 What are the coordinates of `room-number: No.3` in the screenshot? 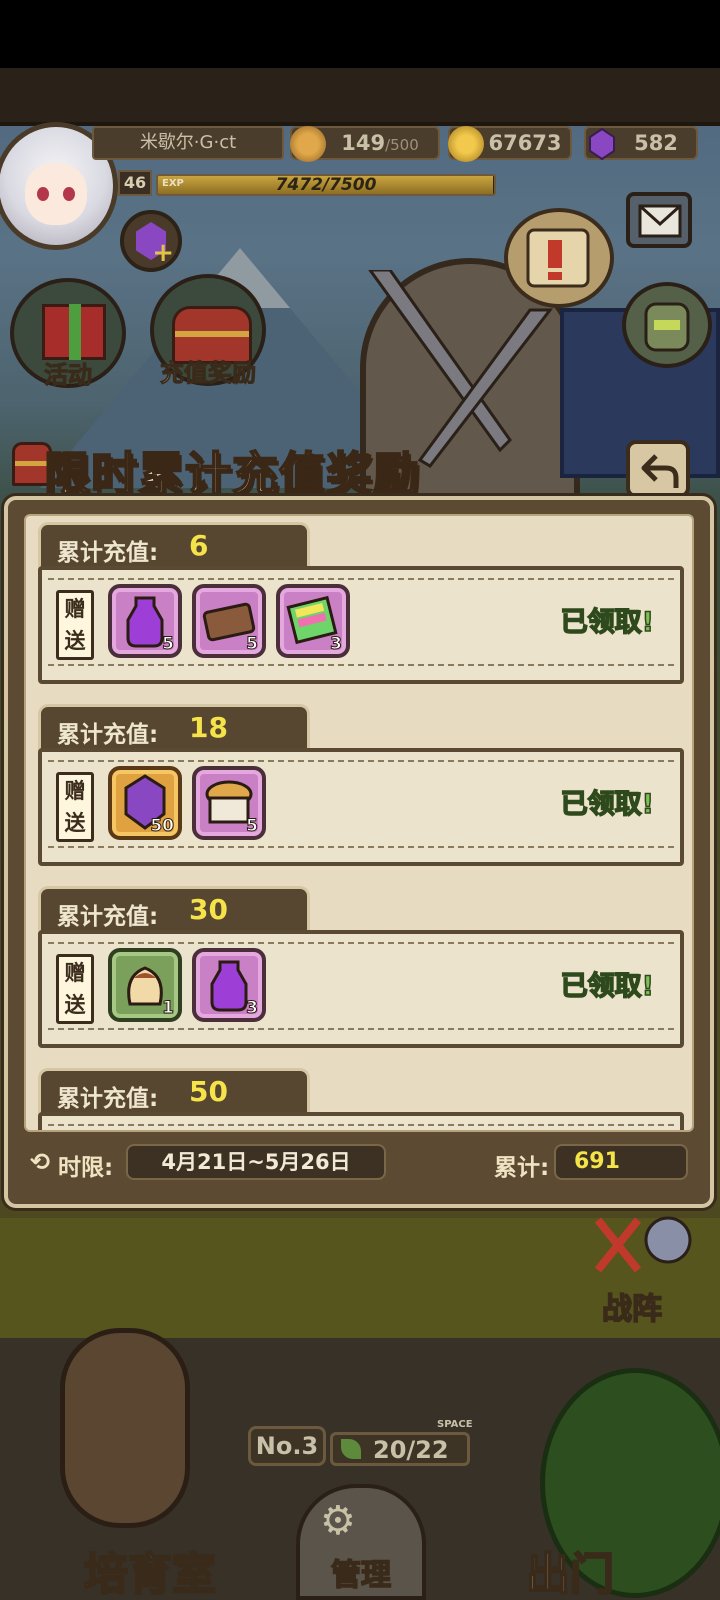 It's located at (287, 1446).